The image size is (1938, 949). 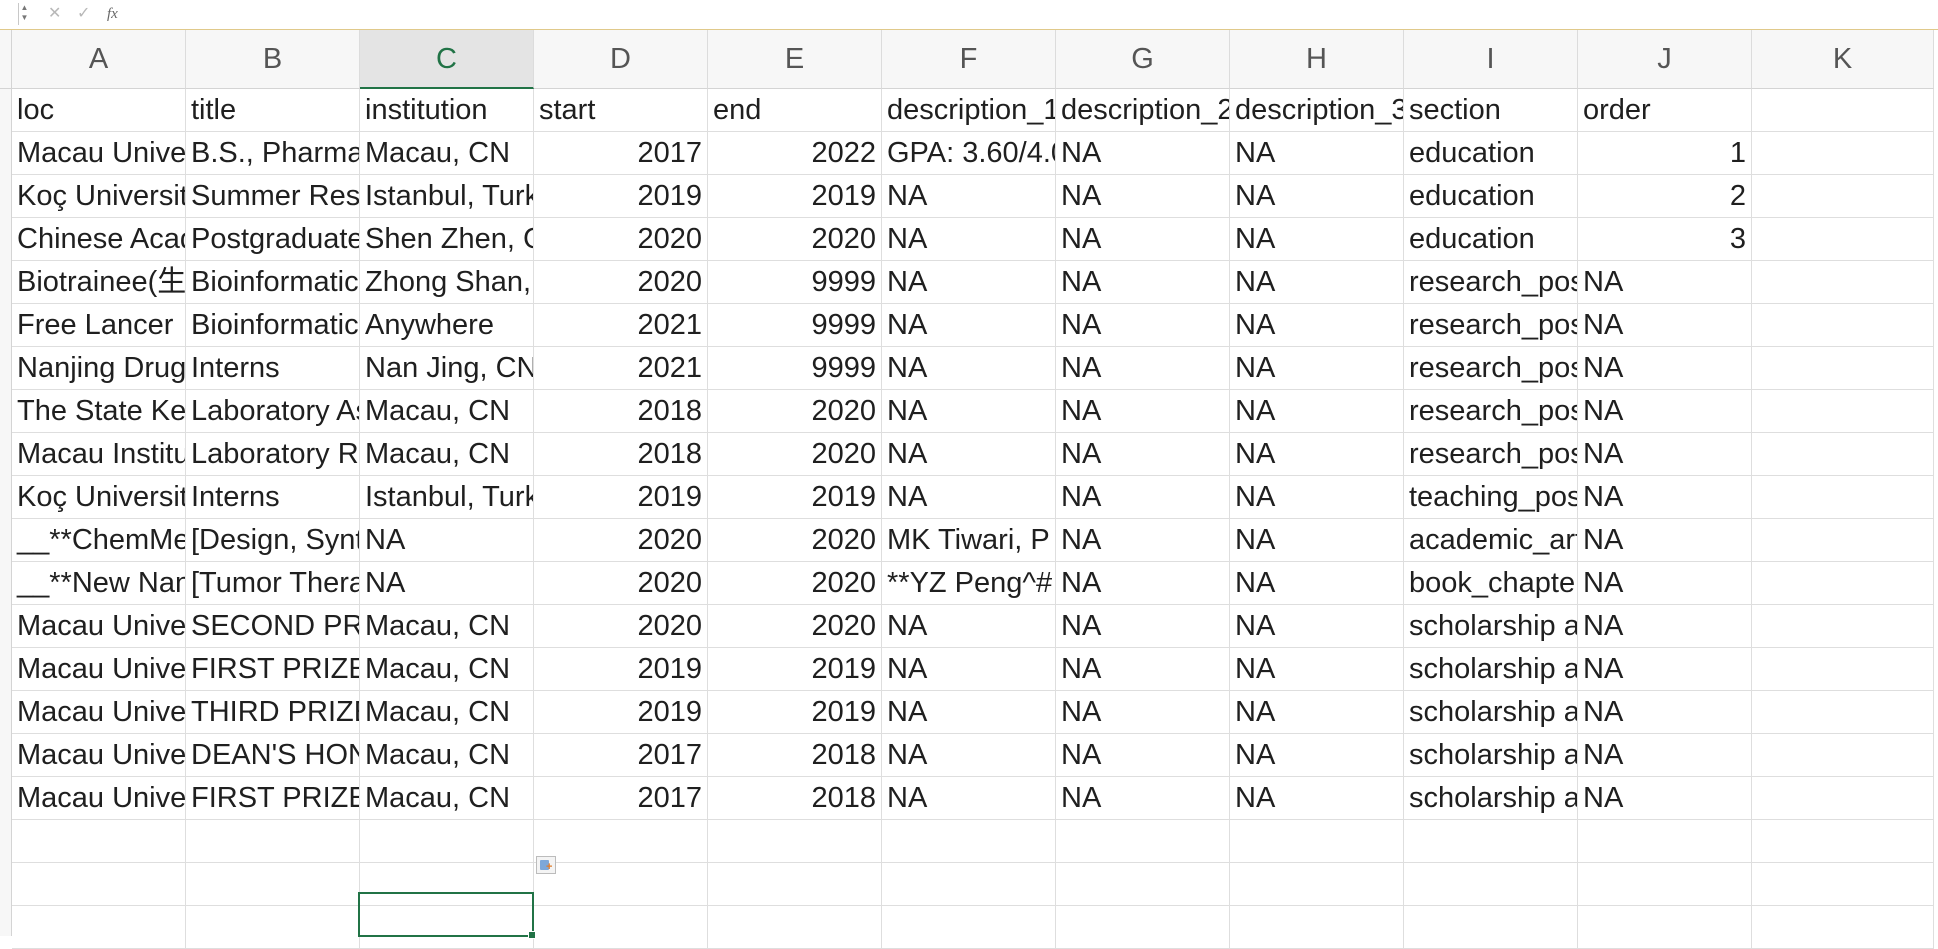 What do you see at coordinates (447, 669) in the screenshot?
I see `cell-c14: Macau, CN` at bounding box center [447, 669].